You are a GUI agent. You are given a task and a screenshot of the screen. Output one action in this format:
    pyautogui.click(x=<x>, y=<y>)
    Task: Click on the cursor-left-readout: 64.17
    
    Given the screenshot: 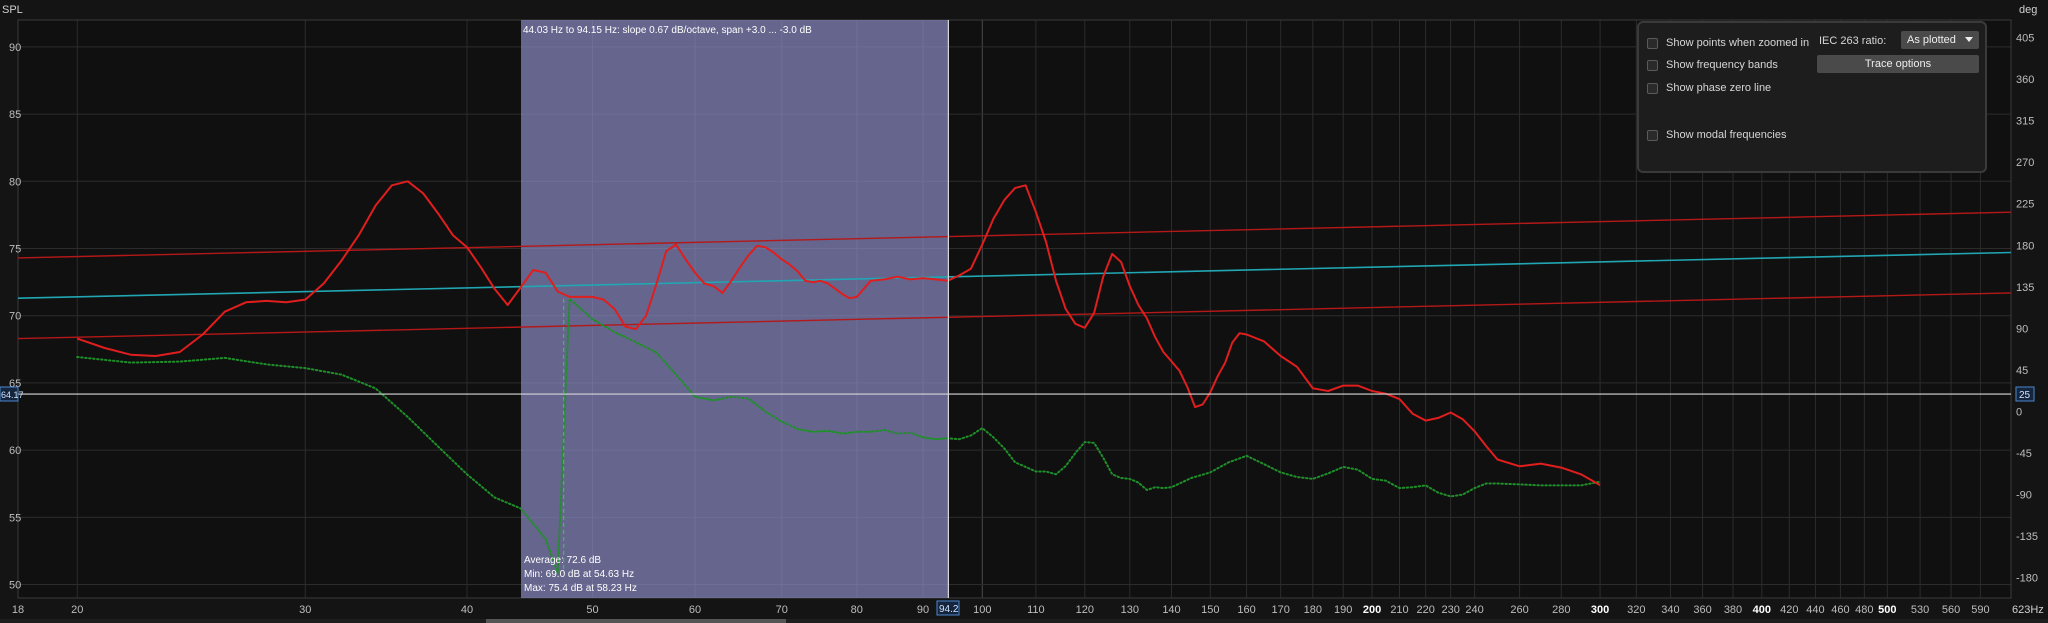 What is the action you would take?
    pyautogui.click(x=12, y=394)
    